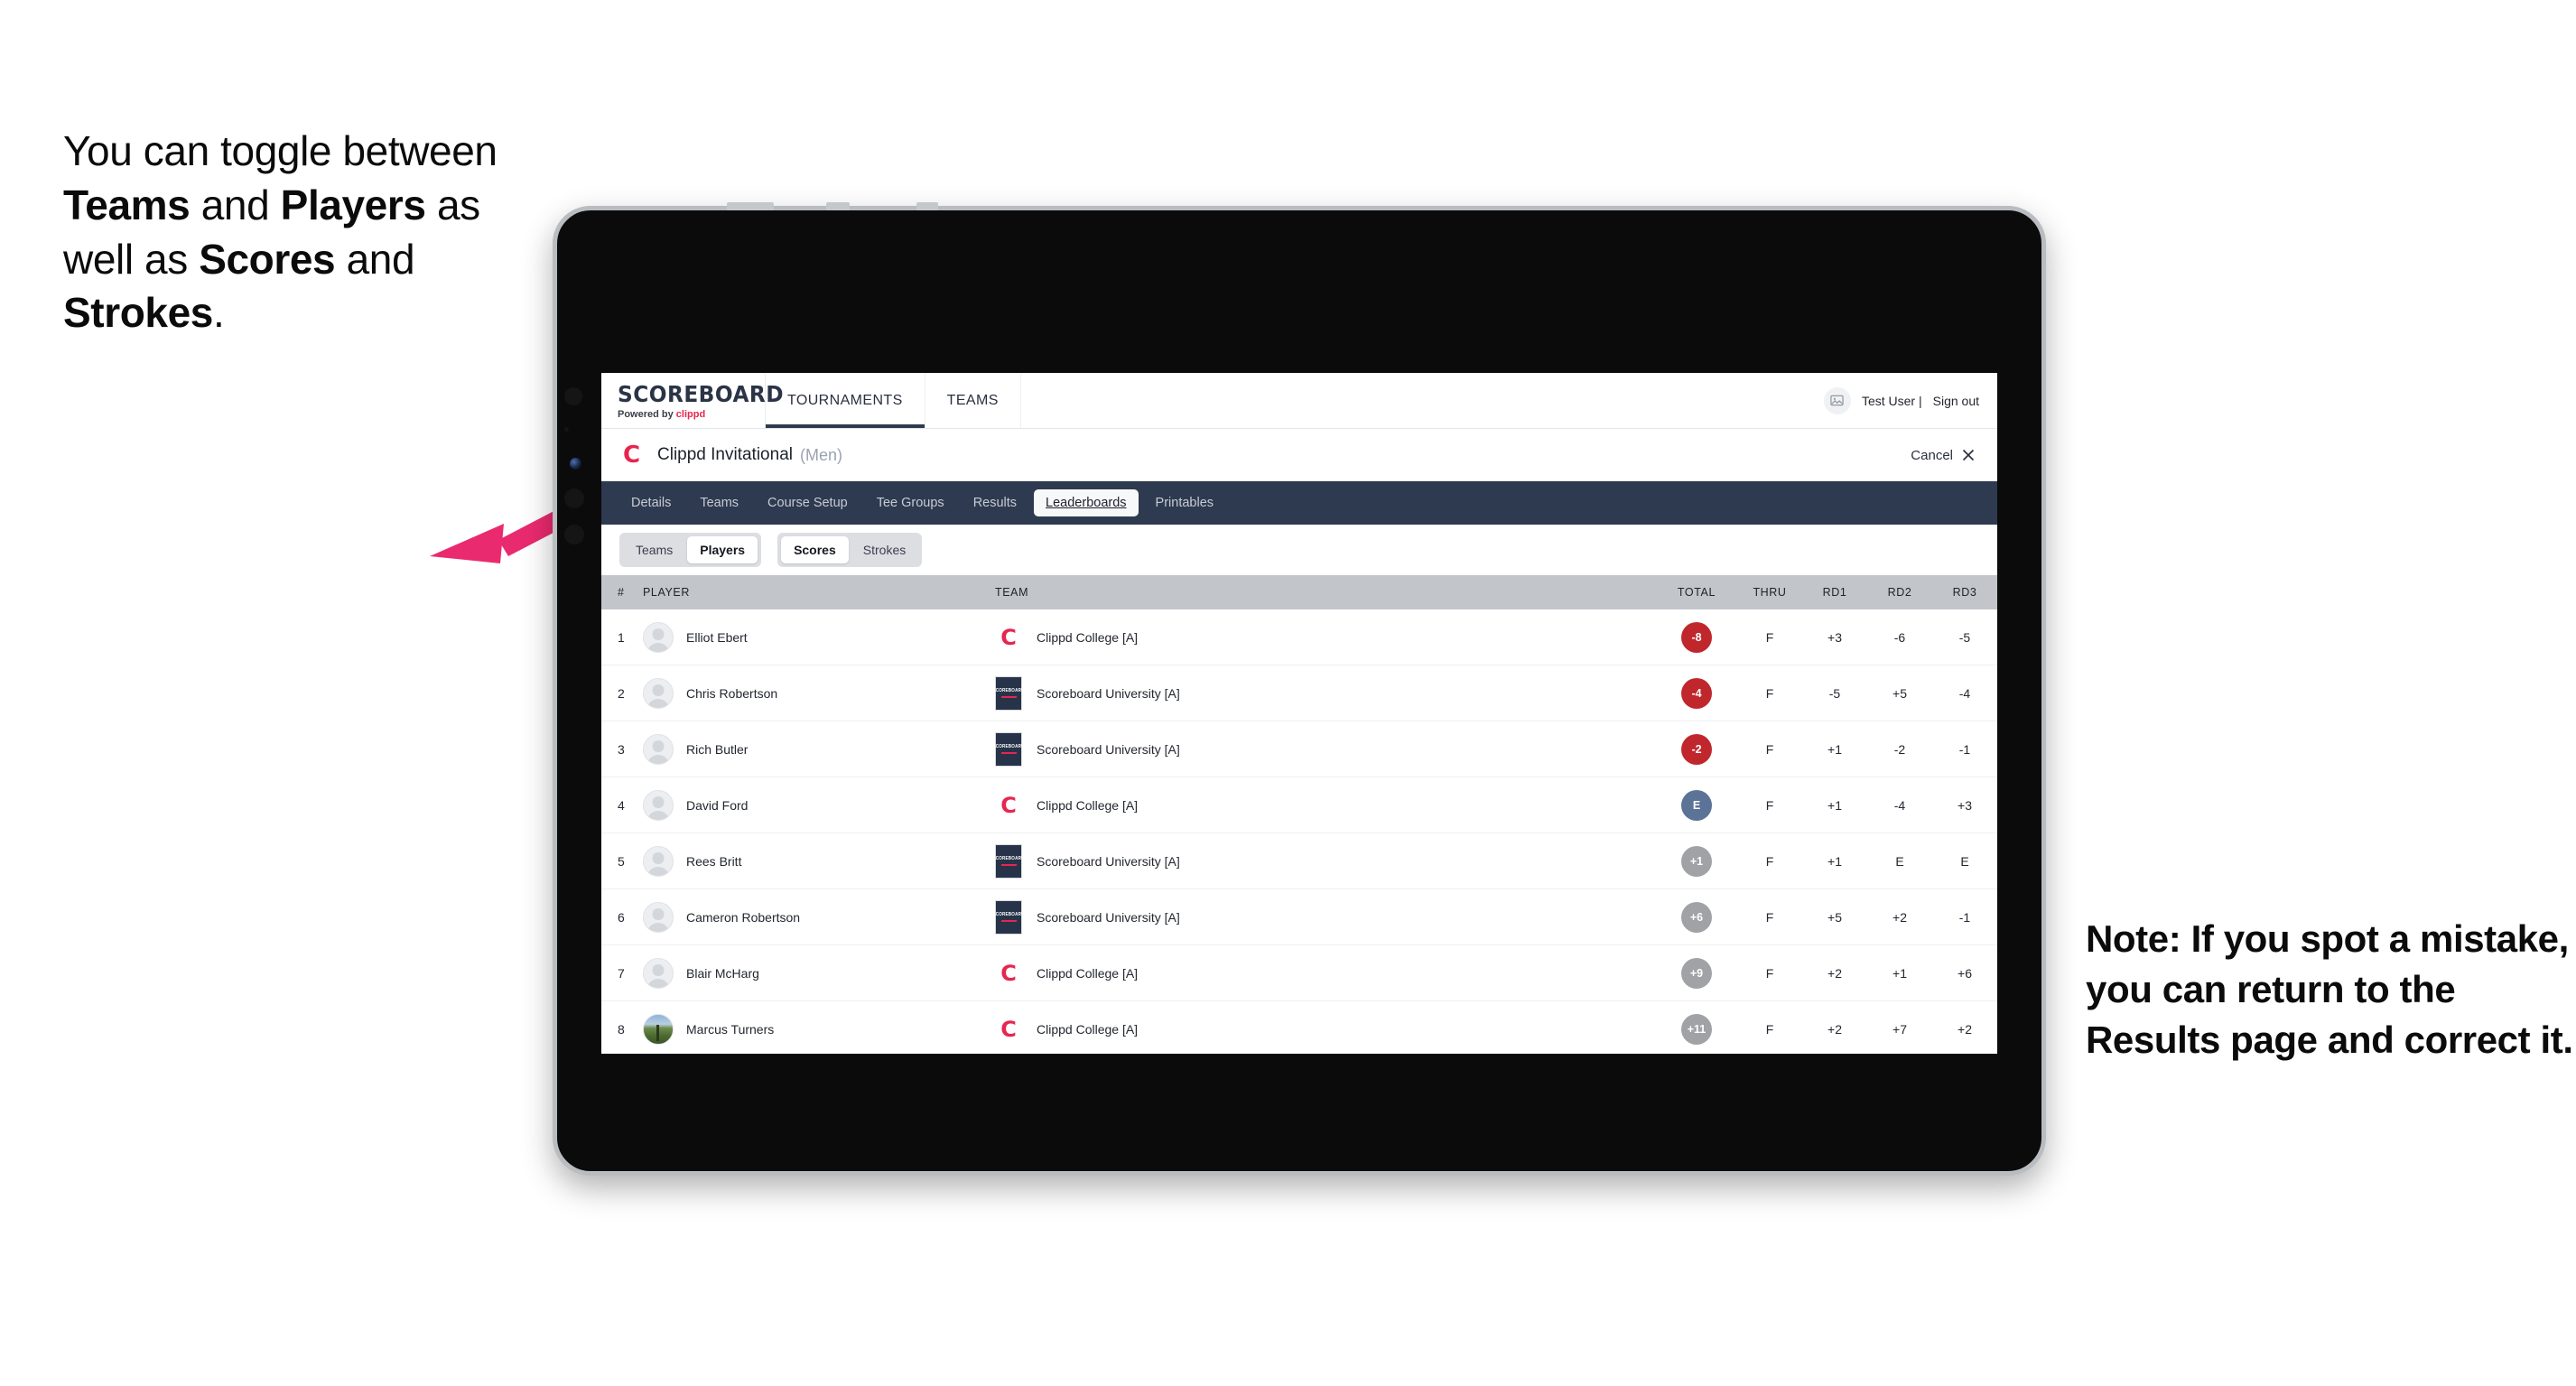 The width and height of the screenshot is (2576, 1386). I want to click on col-header-player: PLAYER, so click(667, 592).